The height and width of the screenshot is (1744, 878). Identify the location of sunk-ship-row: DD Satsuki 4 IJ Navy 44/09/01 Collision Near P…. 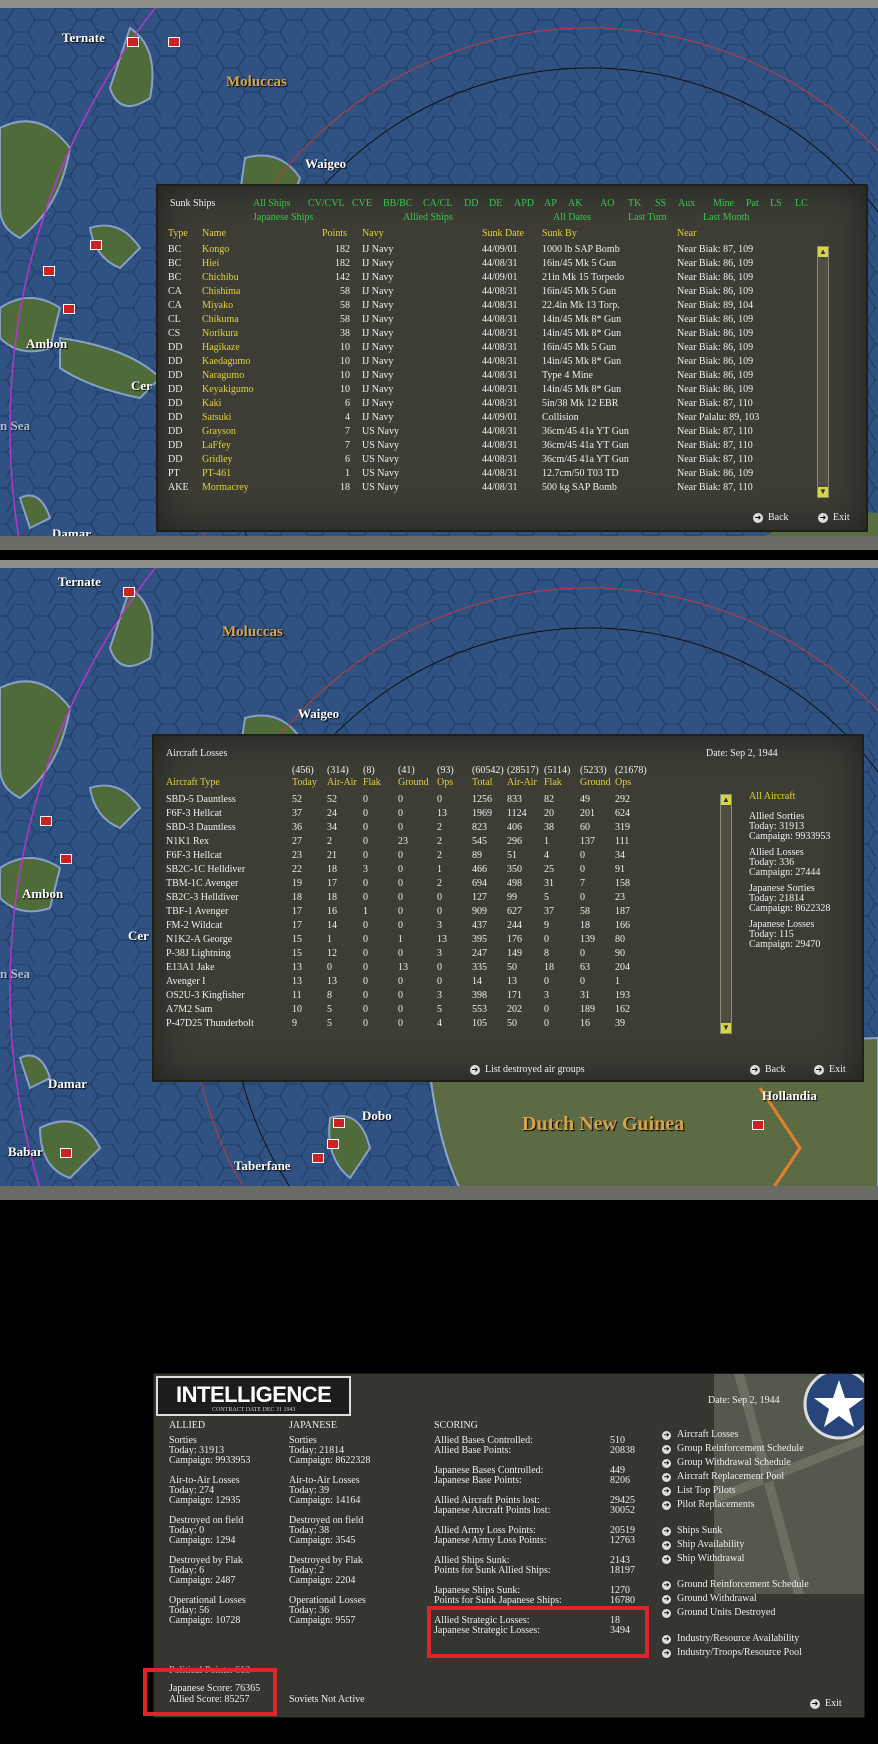
(512, 419).